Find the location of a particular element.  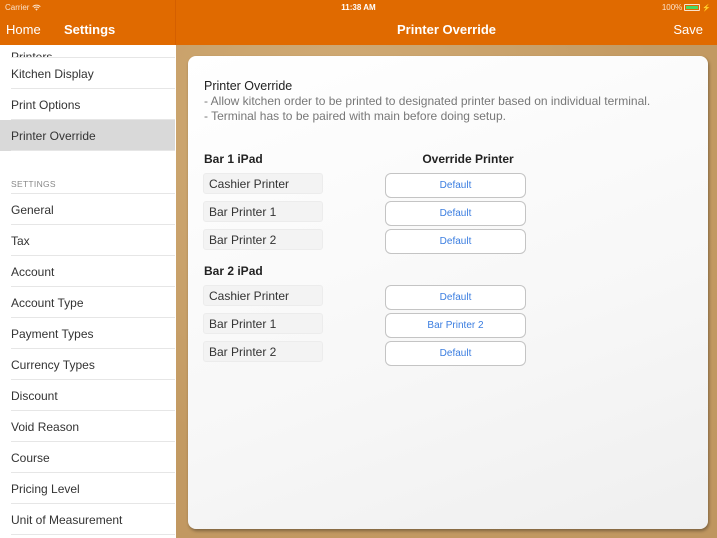

sidebar-item-tax: Tax is located at coordinates (87, 240).